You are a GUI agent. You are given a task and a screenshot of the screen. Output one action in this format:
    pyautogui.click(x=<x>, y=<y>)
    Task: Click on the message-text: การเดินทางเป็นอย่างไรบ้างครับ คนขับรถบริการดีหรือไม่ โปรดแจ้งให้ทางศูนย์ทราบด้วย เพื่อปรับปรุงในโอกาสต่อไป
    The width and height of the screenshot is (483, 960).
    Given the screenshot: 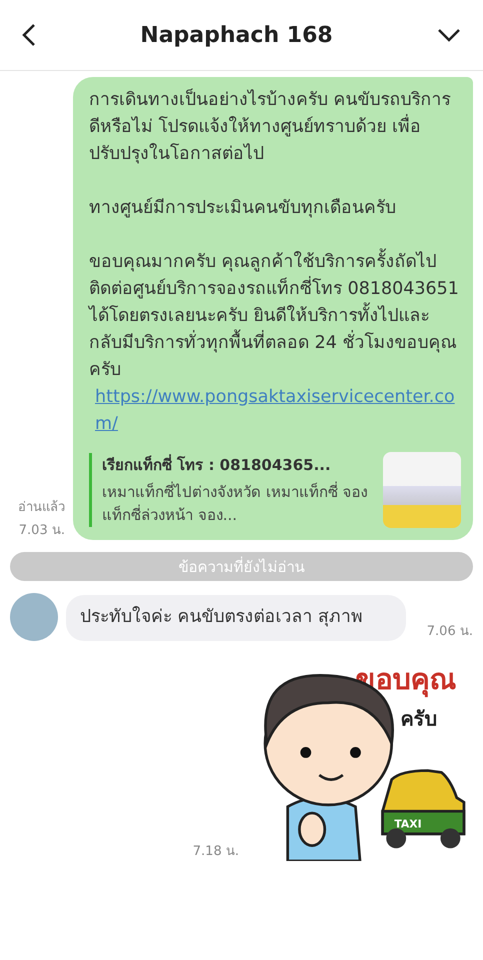 What is the action you would take?
    pyautogui.click(x=270, y=127)
    